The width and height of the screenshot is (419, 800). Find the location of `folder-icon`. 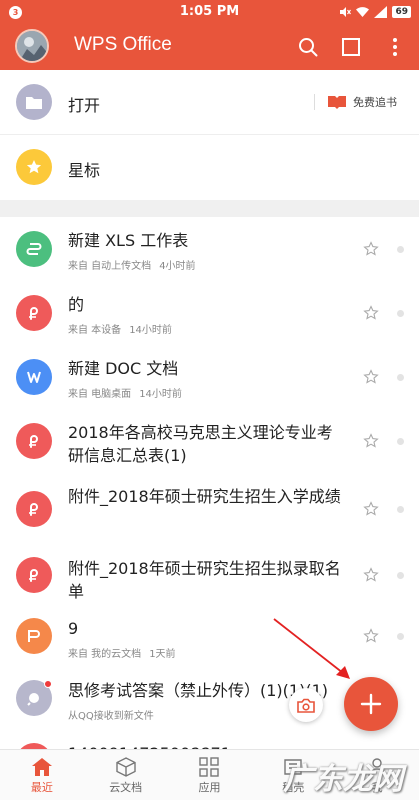

folder-icon is located at coordinates (34, 102).